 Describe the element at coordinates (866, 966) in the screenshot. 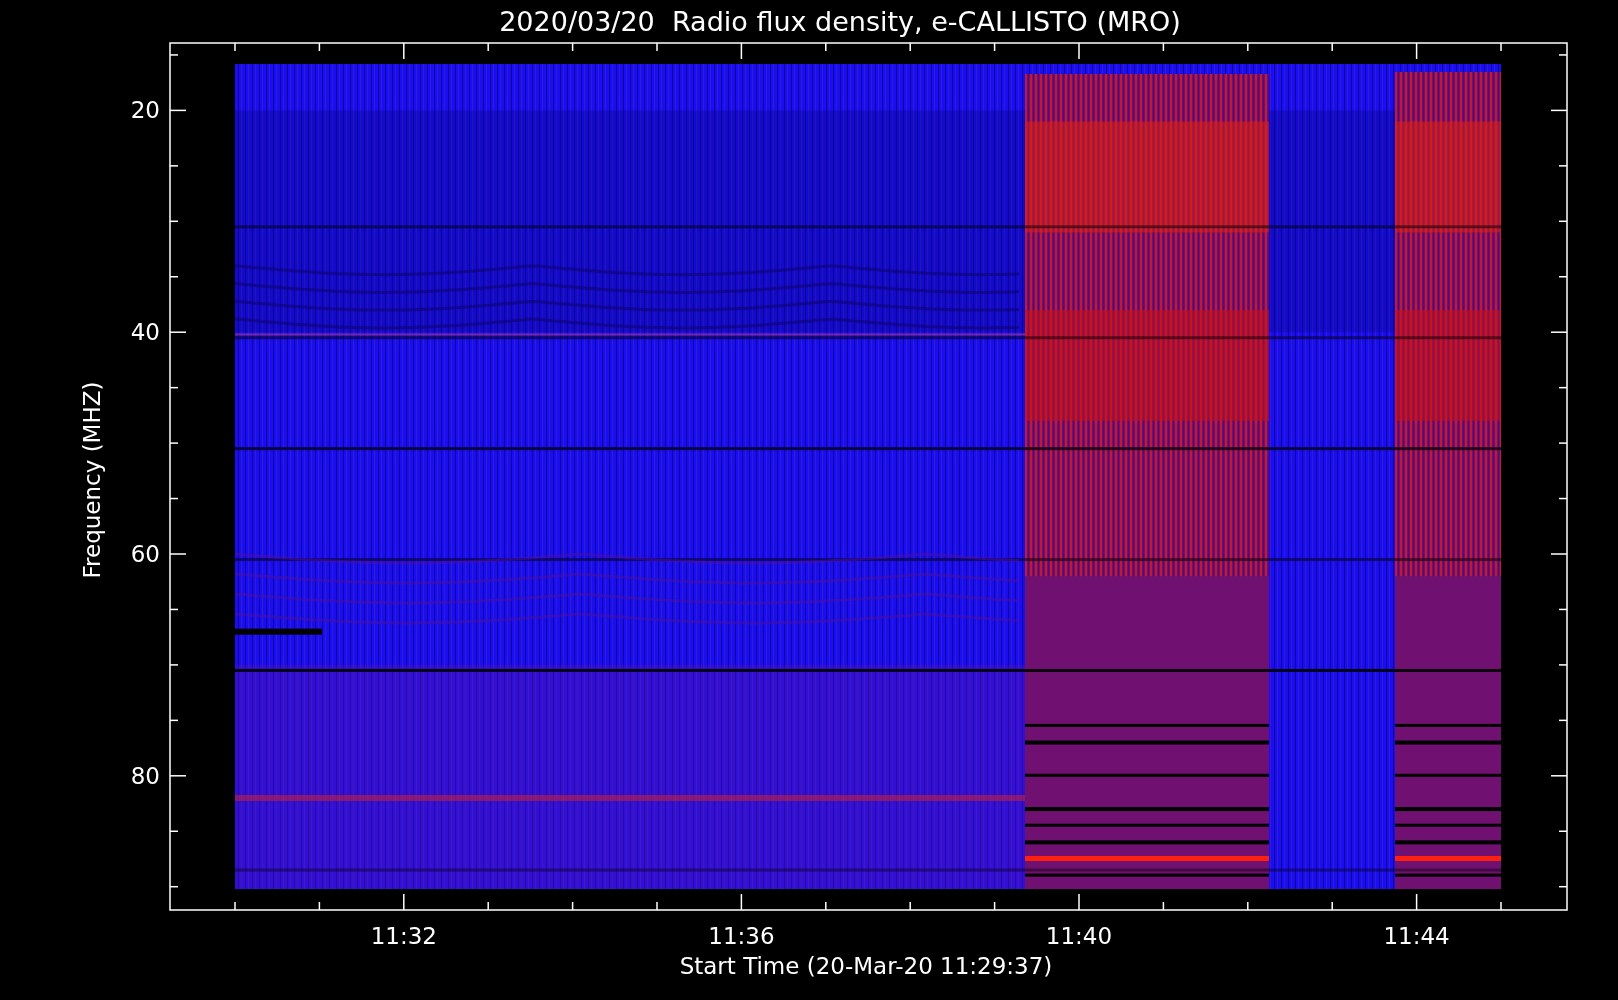

I see `axis-label: Start Time (20-Mar-20 11:29:37)` at that location.